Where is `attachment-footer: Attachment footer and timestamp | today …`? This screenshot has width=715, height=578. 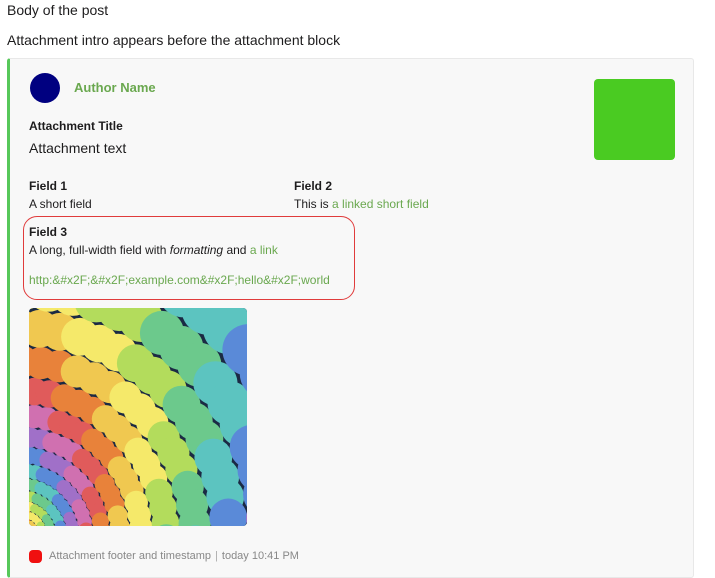 attachment-footer: Attachment footer and timestamp | today … is located at coordinates (164, 556).